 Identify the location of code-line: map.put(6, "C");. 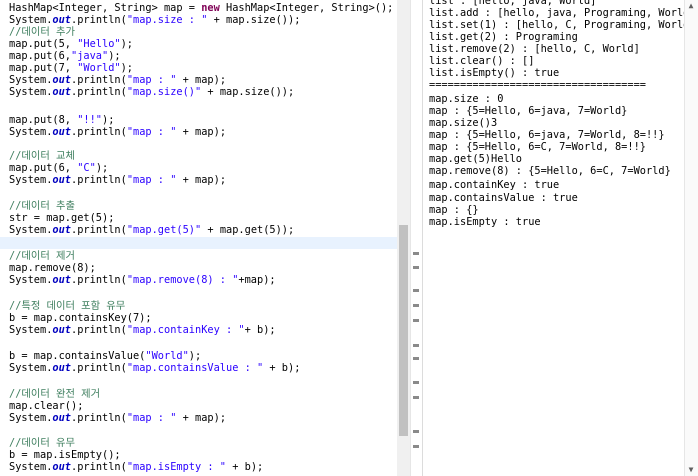
(58, 168).